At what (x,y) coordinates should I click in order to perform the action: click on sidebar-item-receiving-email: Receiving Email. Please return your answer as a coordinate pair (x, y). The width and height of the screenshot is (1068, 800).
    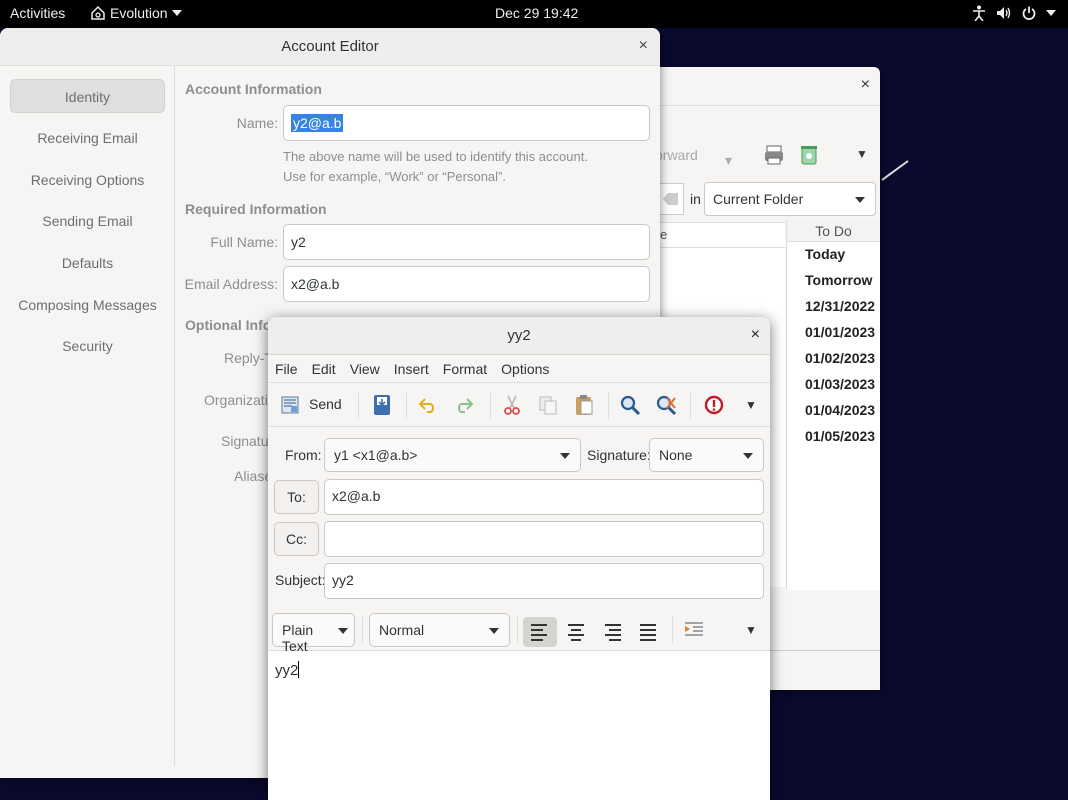
    Looking at the image, I should click on (87, 138).